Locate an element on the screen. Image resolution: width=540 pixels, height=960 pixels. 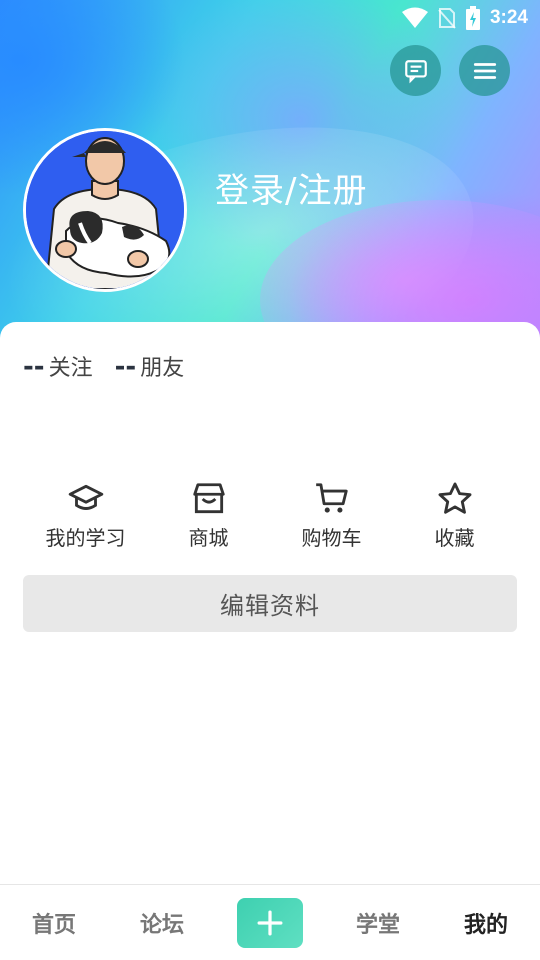
feature-label: 我的学习 is located at coordinates (85, 538).